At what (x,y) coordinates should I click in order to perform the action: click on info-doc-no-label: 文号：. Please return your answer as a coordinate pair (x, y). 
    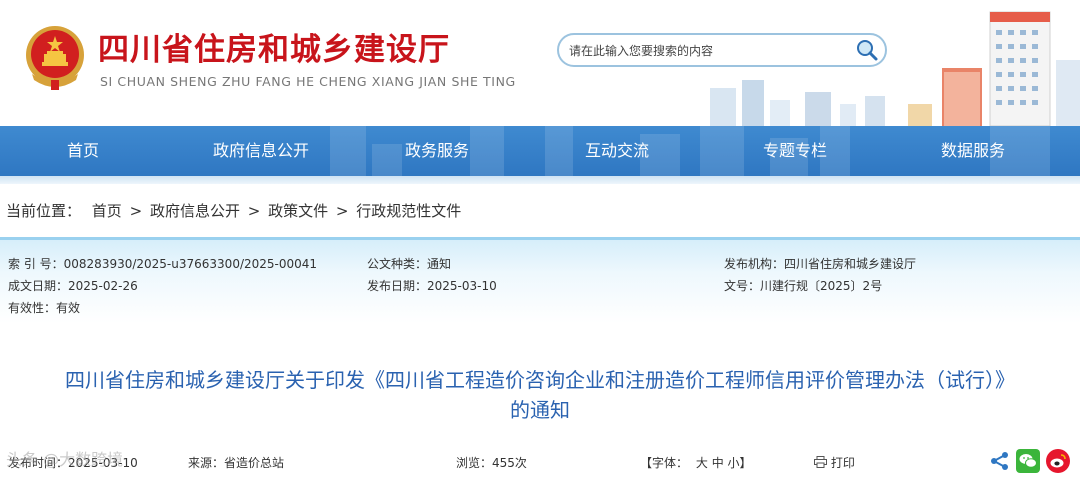
    Looking at the image, I should click on (742, 286).